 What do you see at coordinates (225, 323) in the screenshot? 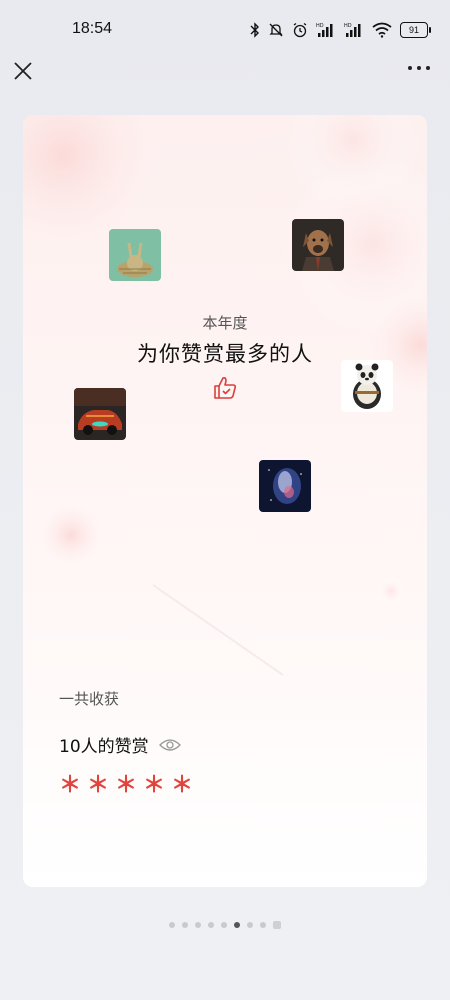
I see `year-label: 本年度` at bounding box center [225, 323].